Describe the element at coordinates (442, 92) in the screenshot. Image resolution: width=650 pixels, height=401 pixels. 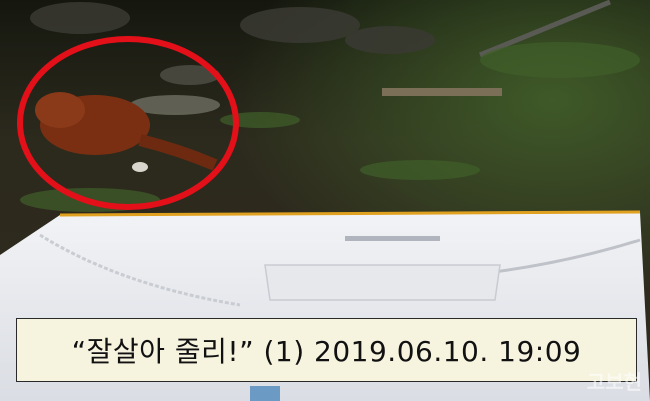
I see `wooden-board` at that location.